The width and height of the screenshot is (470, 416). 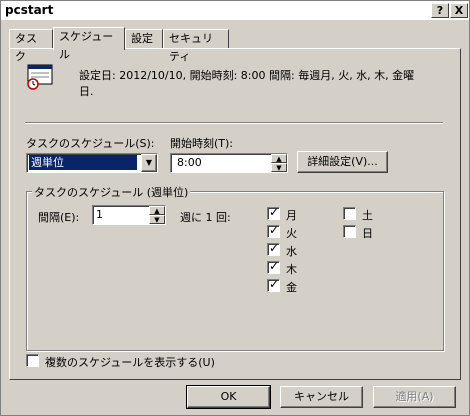 I want to click on tab-security: セキュリティ, so click(x=196, y=46).